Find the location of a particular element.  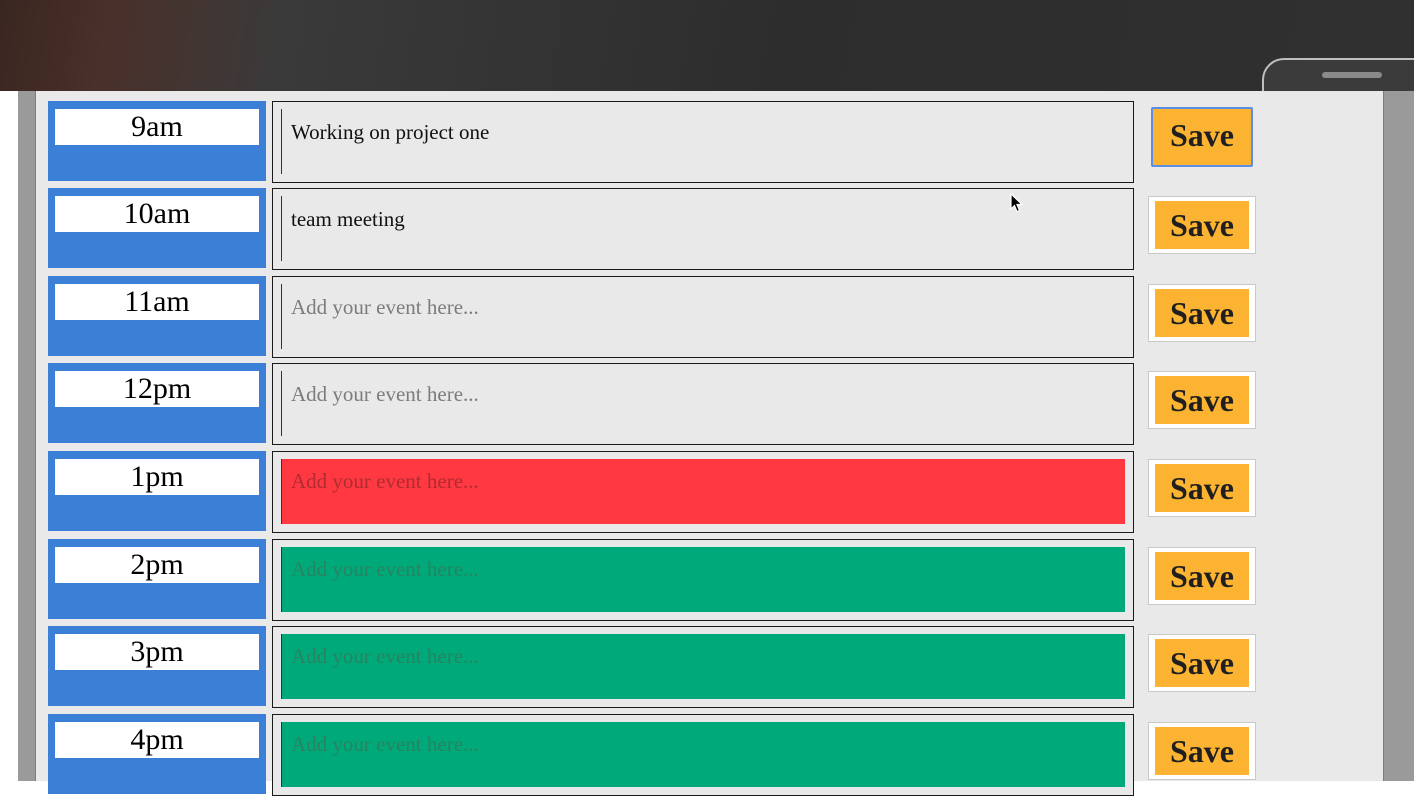

time-block-row: 9am Working on project one Save is located at coordinates (658, 142).